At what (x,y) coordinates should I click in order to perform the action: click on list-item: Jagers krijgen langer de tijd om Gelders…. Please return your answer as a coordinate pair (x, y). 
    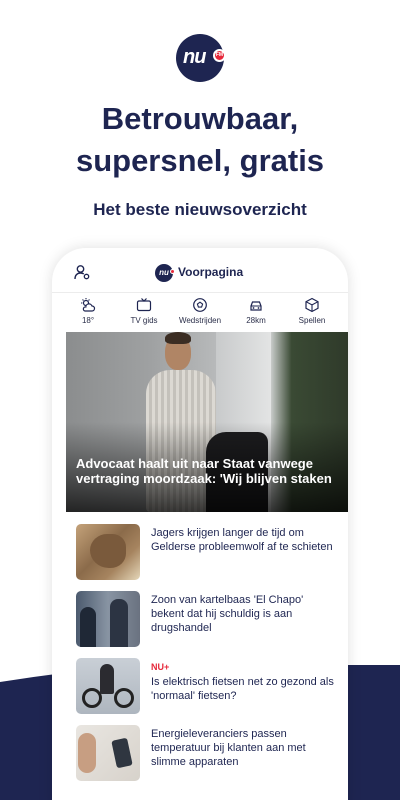
    Looking at the image, I should click on (211, 553).